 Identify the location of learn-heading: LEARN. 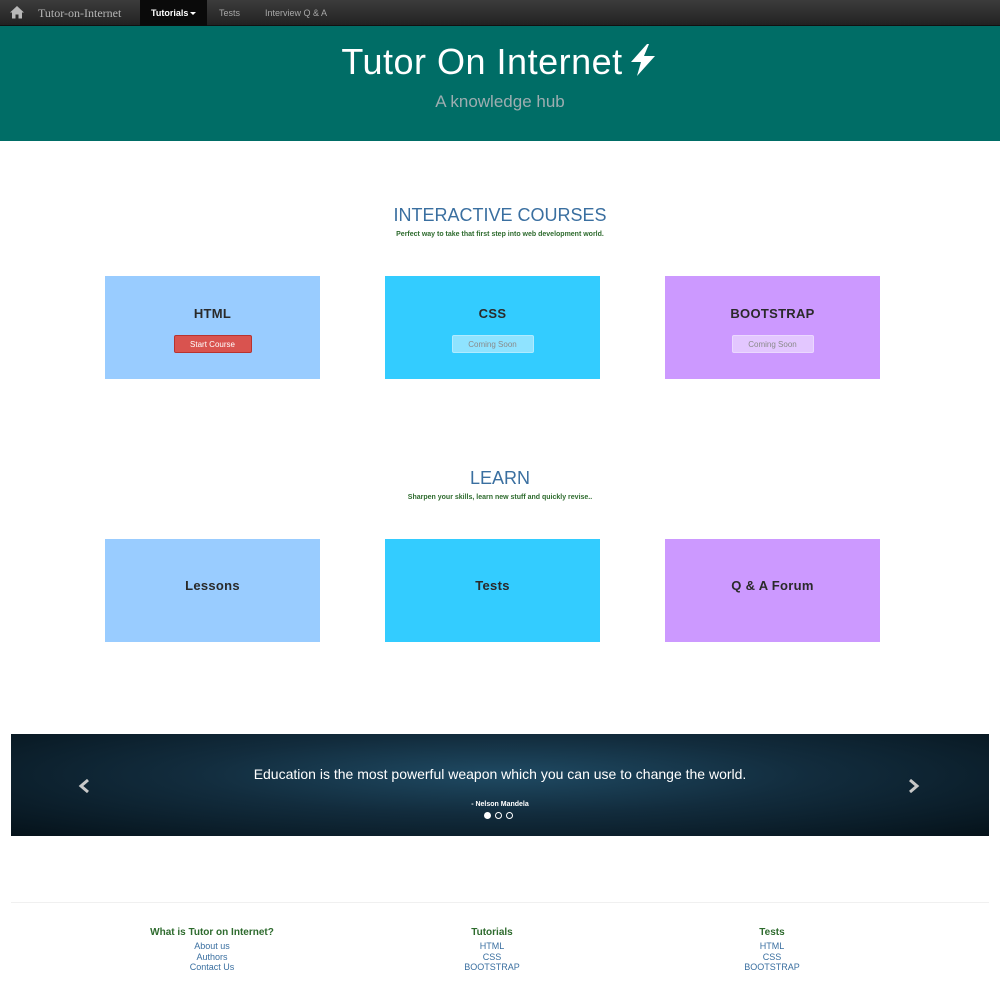
(500, 478).